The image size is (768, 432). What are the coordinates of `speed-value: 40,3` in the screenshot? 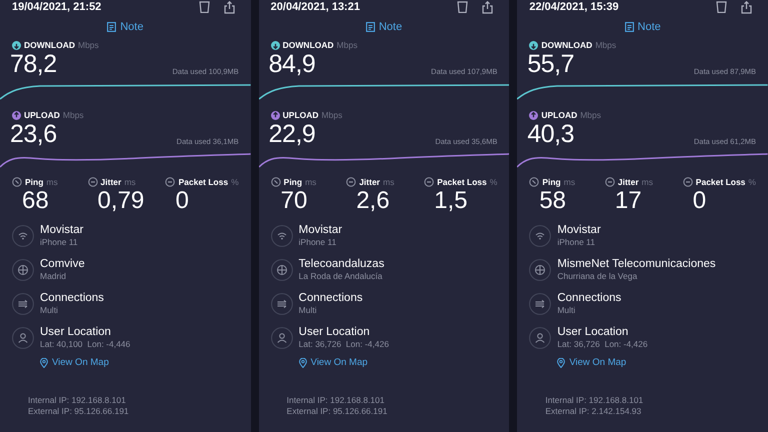 It's located at (550, 134).